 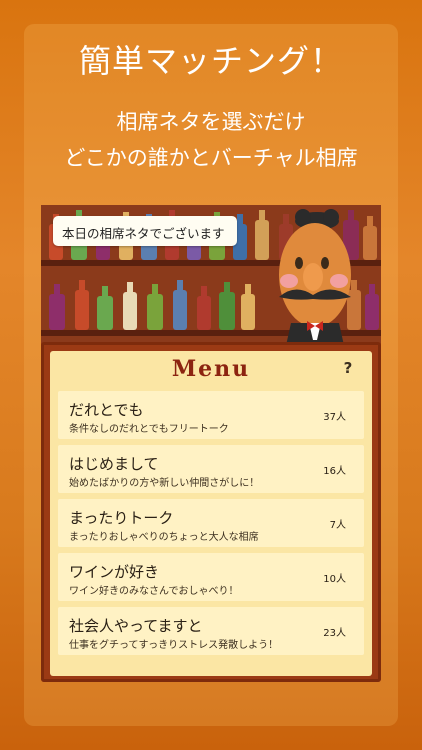 I want to click on menu-title: Menu, so click(x=211, y=369).